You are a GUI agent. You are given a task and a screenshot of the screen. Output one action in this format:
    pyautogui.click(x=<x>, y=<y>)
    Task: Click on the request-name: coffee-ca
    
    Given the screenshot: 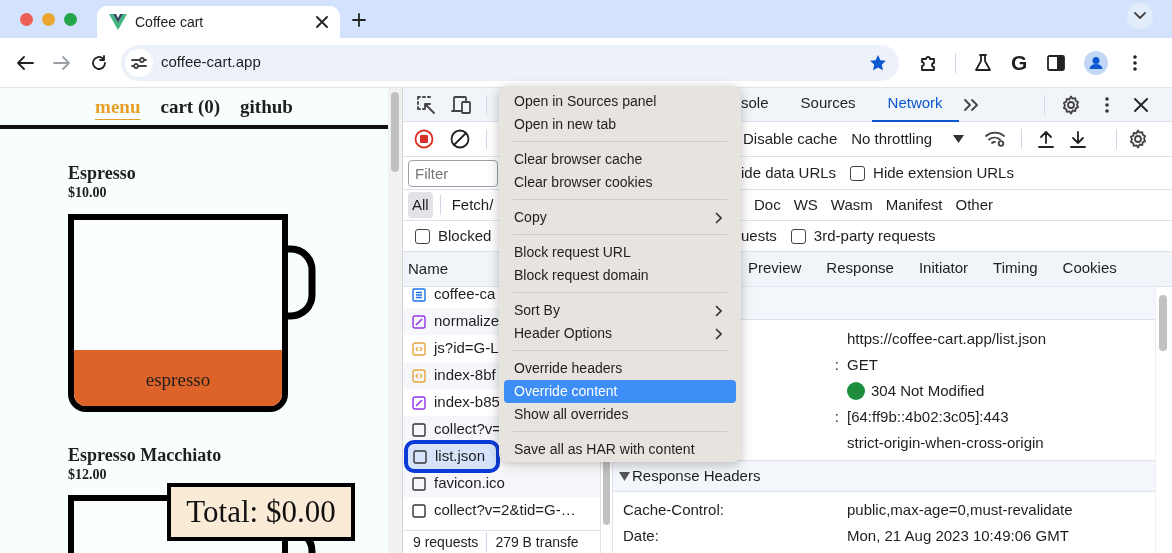 What is the action you would take?
    pyautogui.click(x=465, y=296)
    